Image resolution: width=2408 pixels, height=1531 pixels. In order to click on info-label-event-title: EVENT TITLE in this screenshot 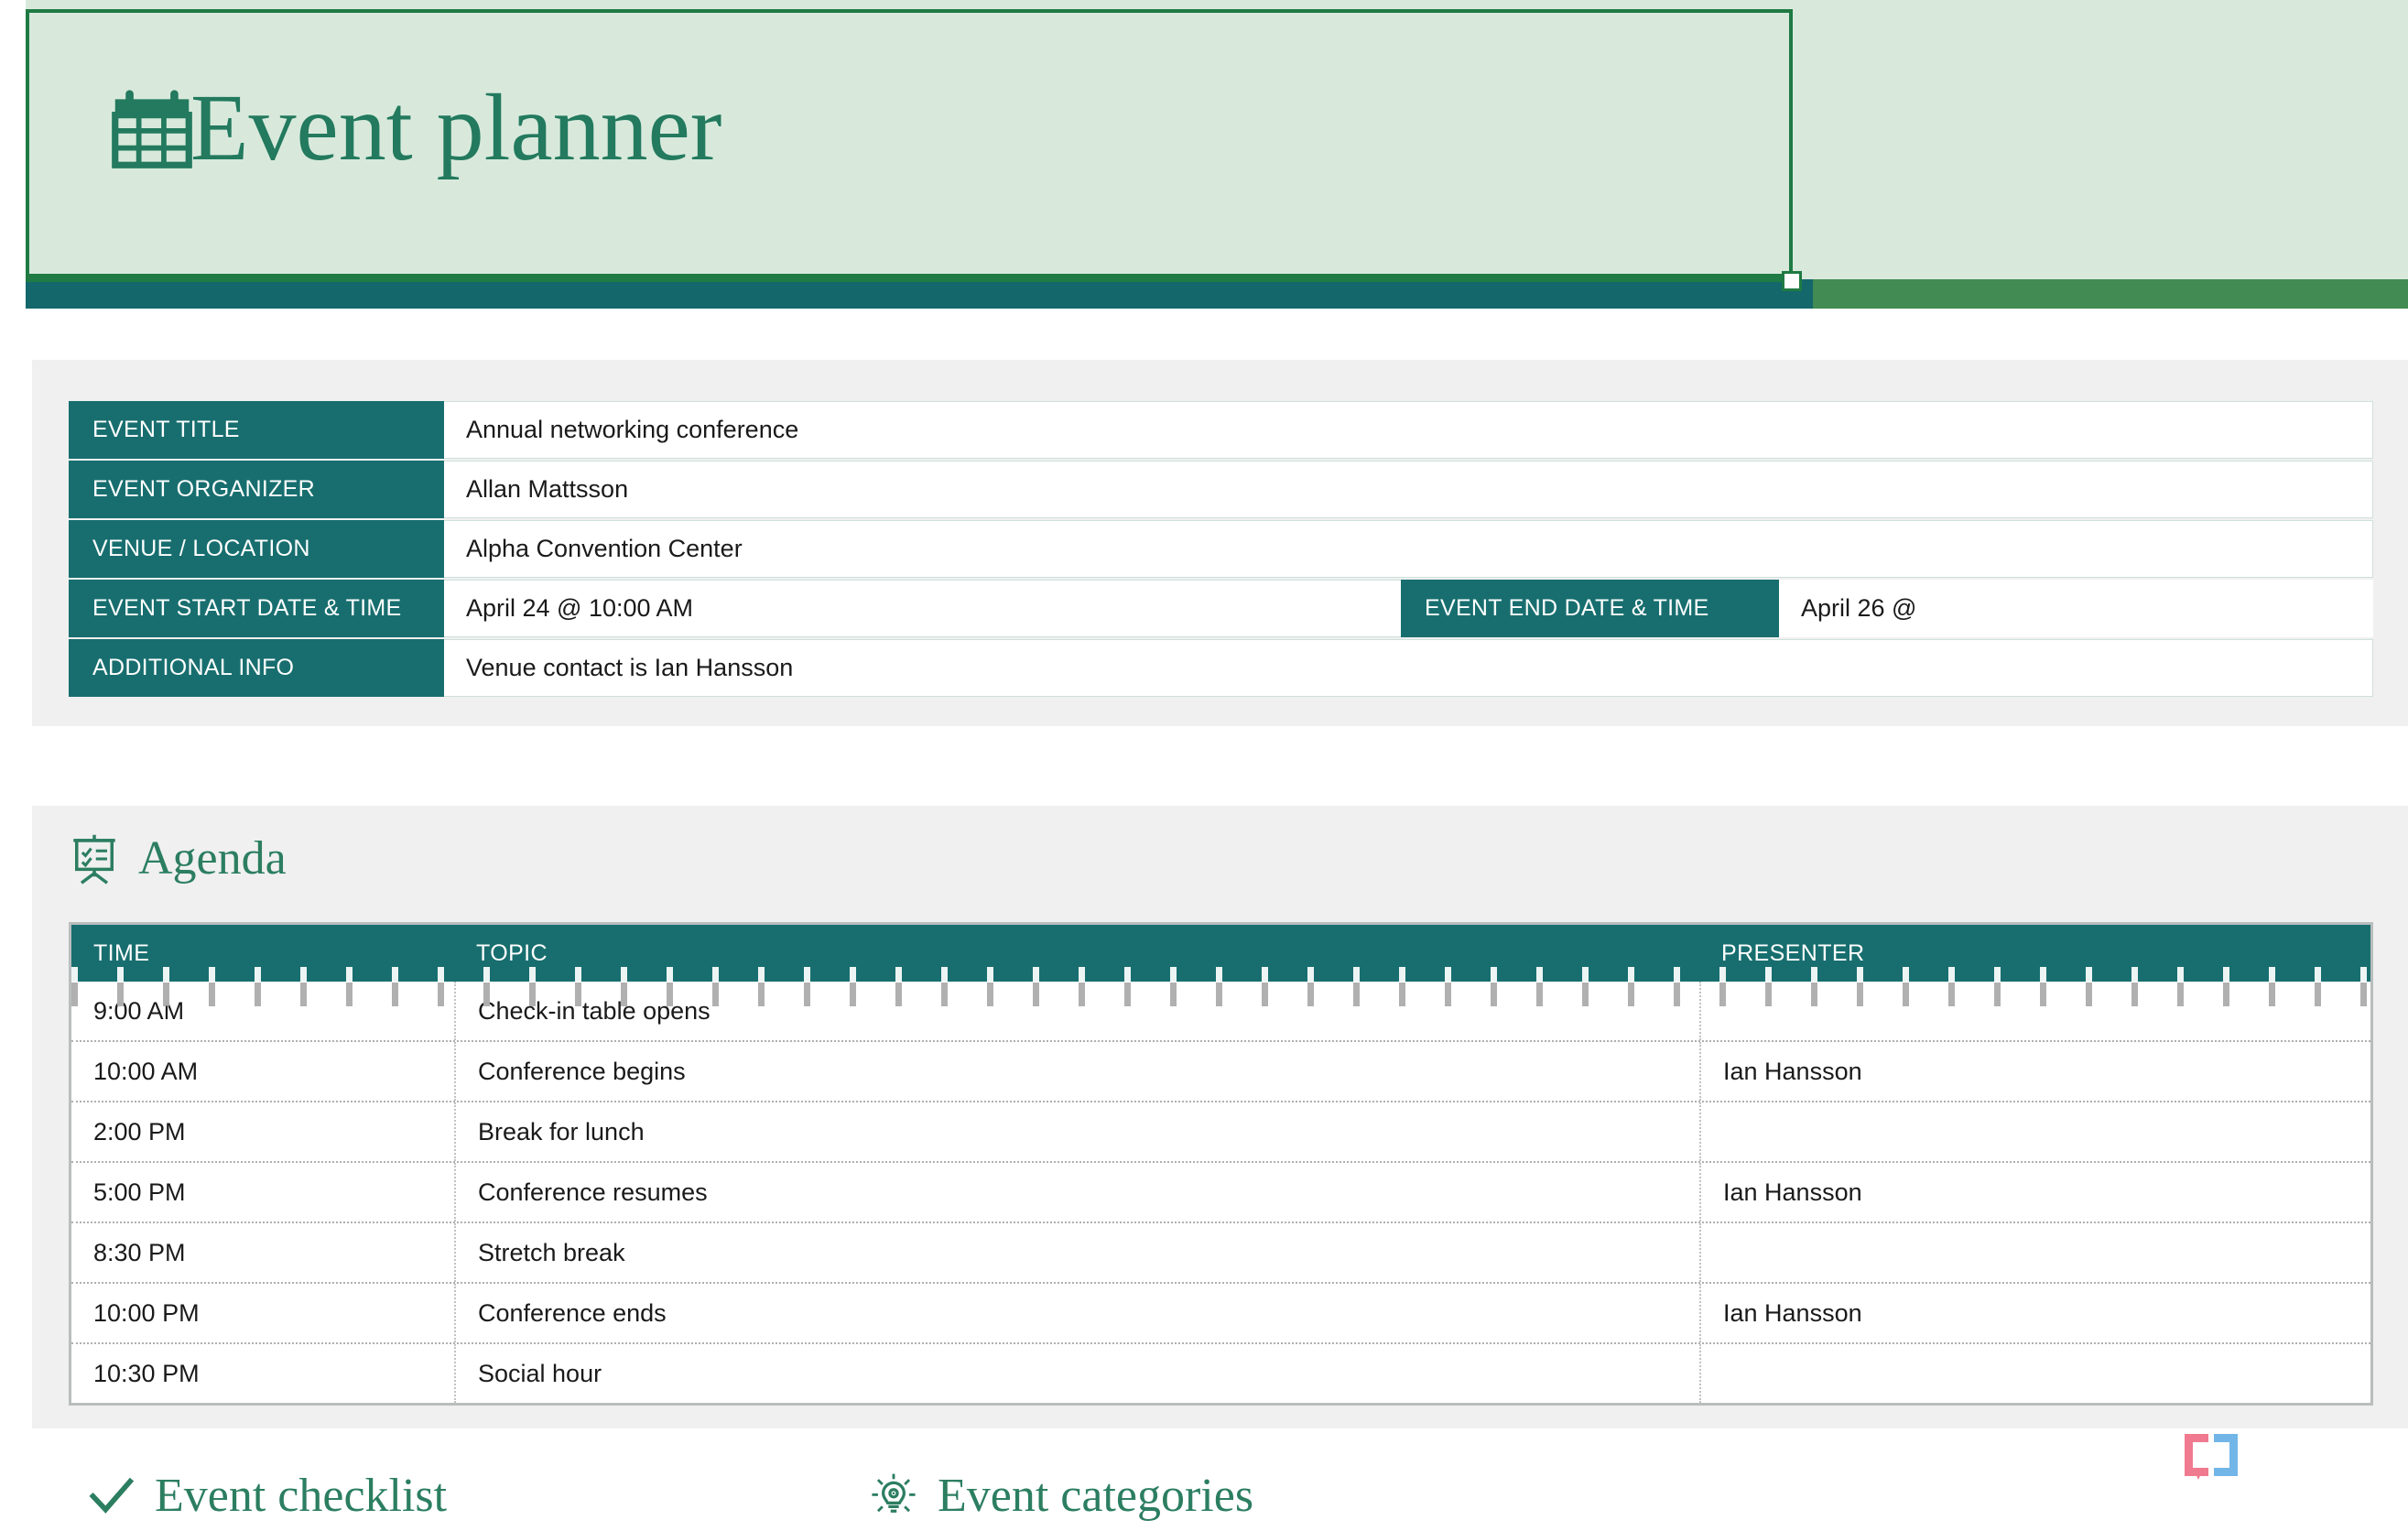, I will do `click(256, 430)`.